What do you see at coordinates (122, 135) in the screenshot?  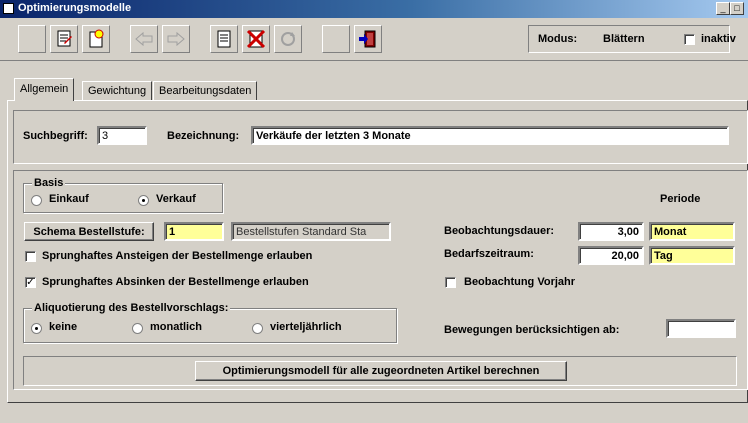 I see `search-input: 3` at bounding box center [122, 135].